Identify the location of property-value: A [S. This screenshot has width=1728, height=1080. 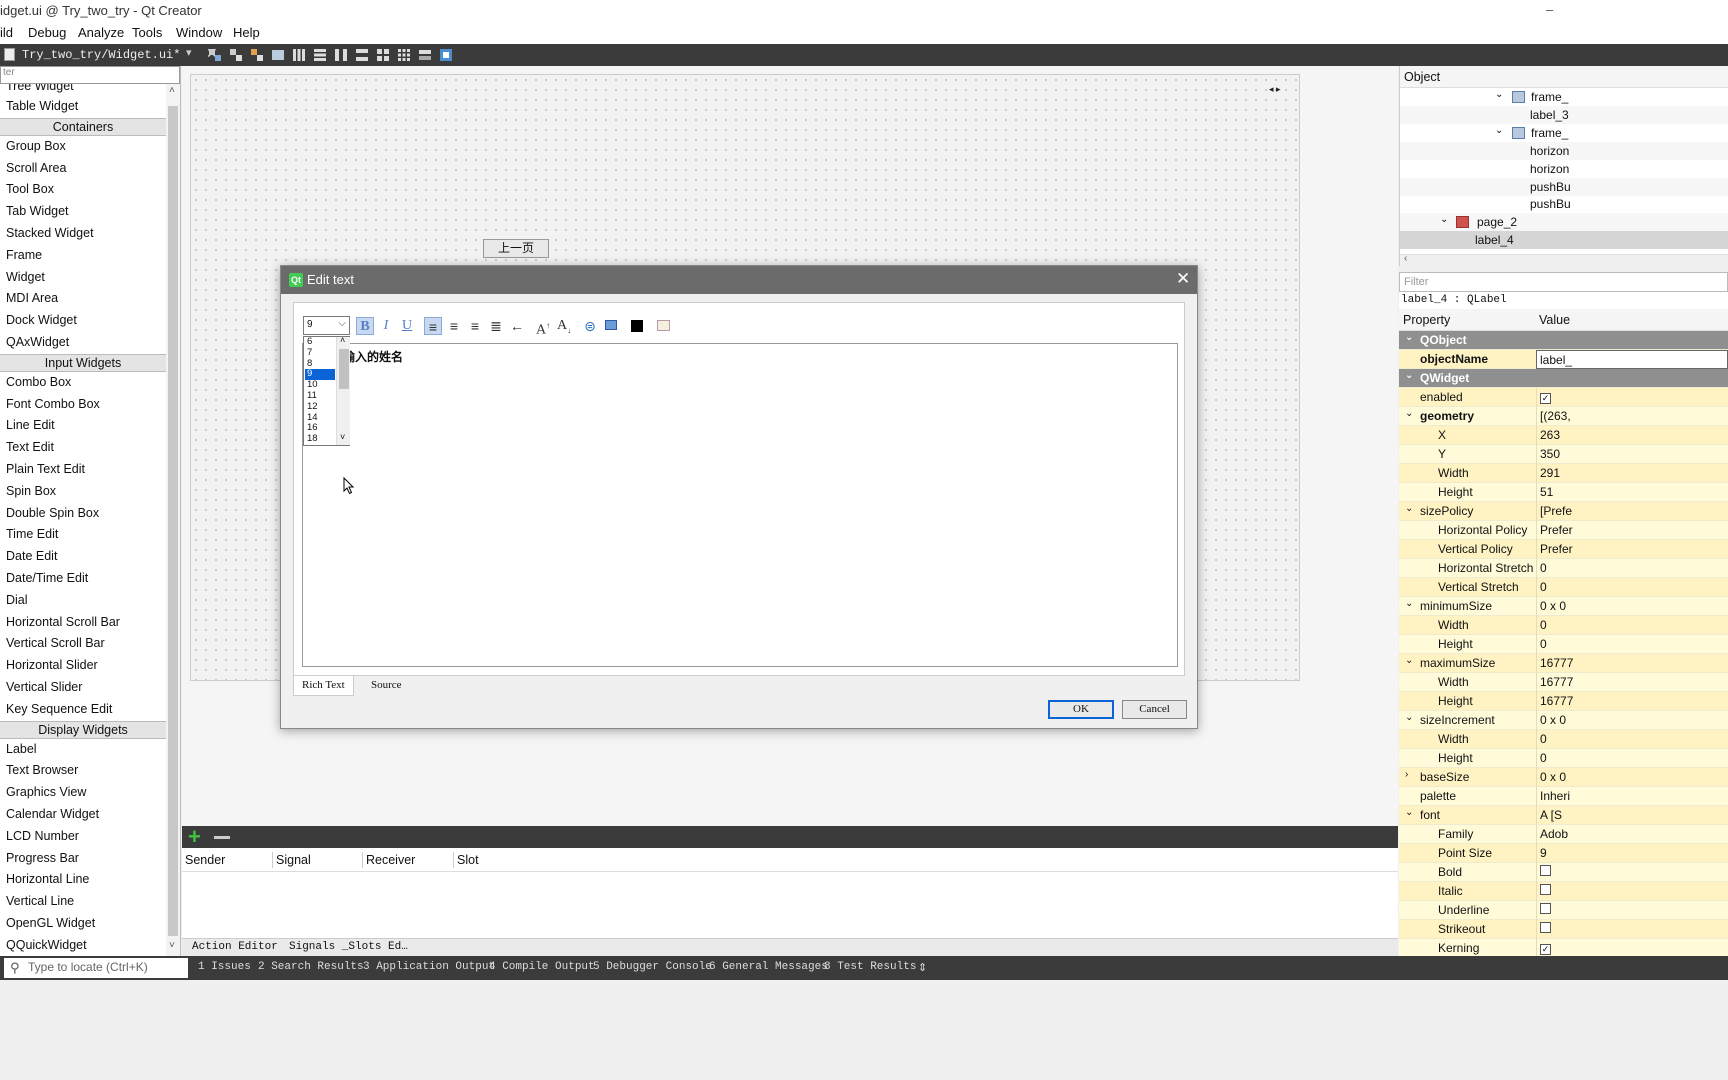
(1632, 815).